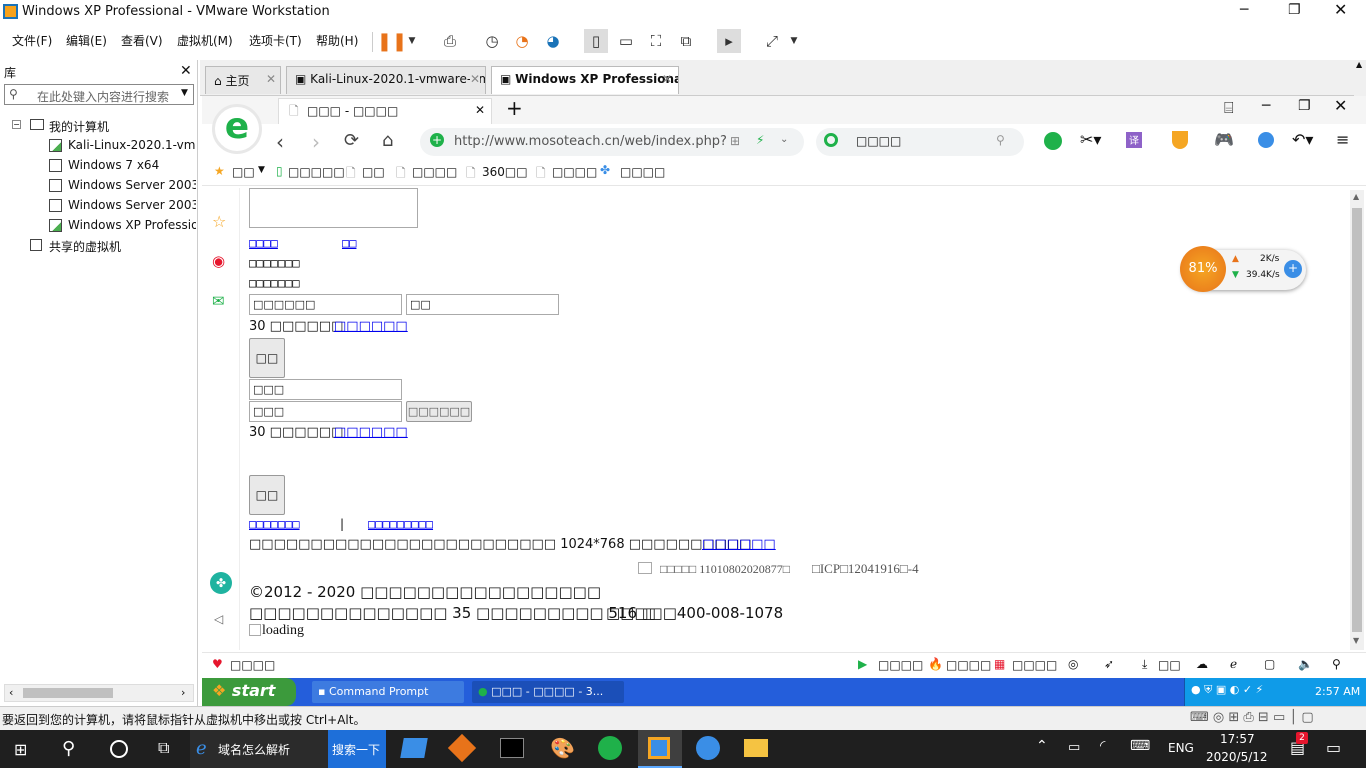 This screenshot has width=1366, height=768. Describe the element at coordinates (218, 619) in the screenshot. I see `collapse-sidebar-icon: ◁` at that location.